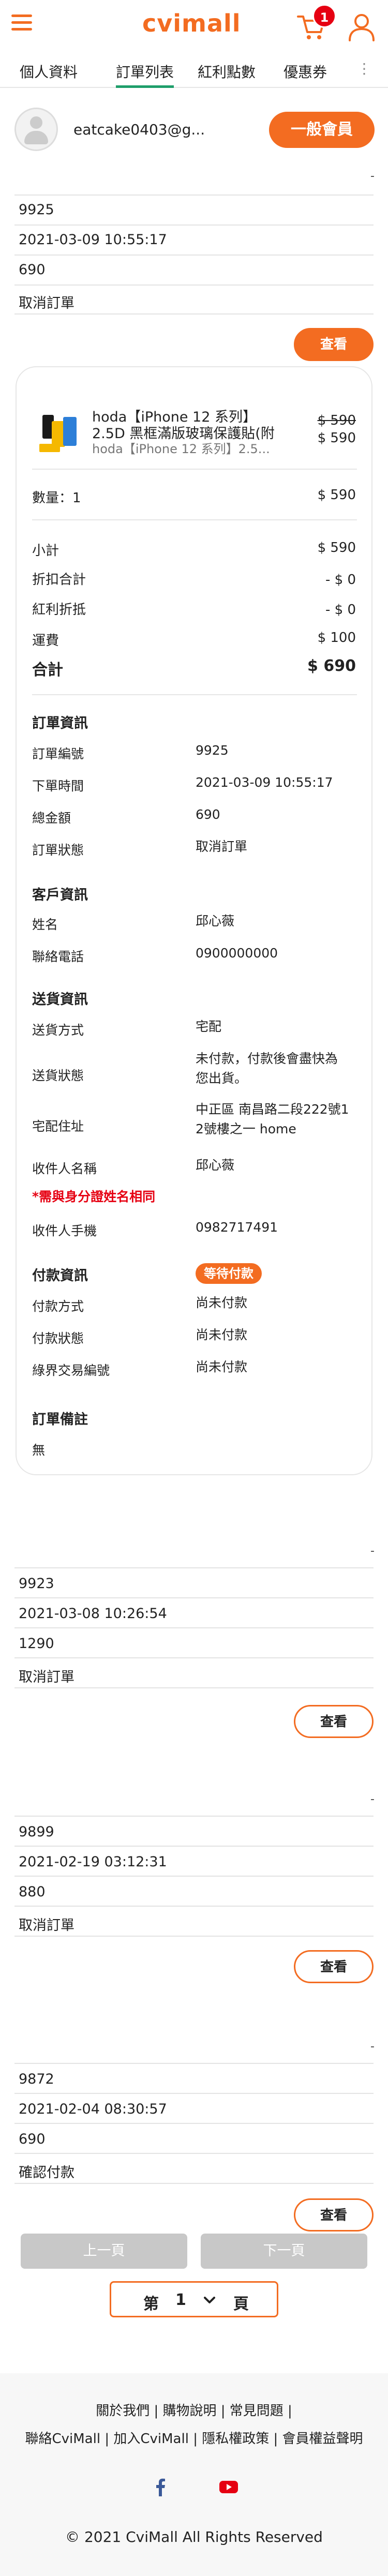 The image size is (388, 2576). I want to click on order-number: 9925, so click(36, 210).